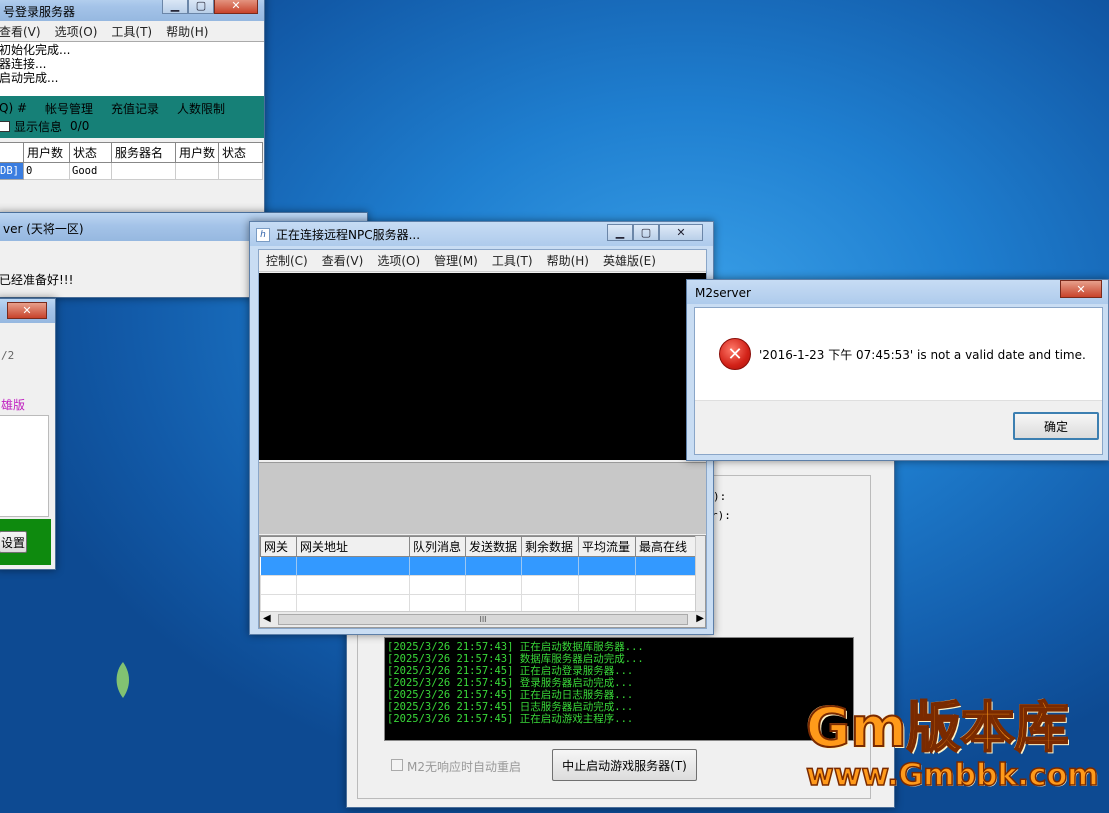 This screenshot has width=1109, height=813. What do you see at coordinates (700, 574) in the screenshot?
I see `vertical-scrollbar` at bounding box center [700, 574].